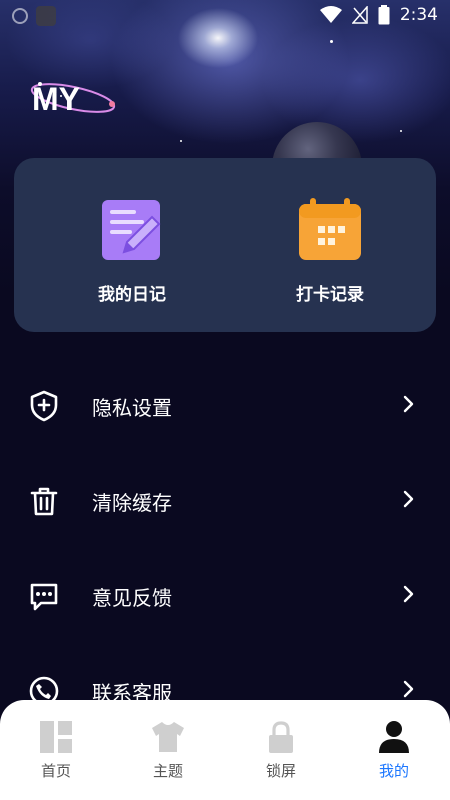 This screenshot has width=450, height=800. Describe the element at coordinates (56, 737) in the screenshot. I see `home-grid-icon` at that location.